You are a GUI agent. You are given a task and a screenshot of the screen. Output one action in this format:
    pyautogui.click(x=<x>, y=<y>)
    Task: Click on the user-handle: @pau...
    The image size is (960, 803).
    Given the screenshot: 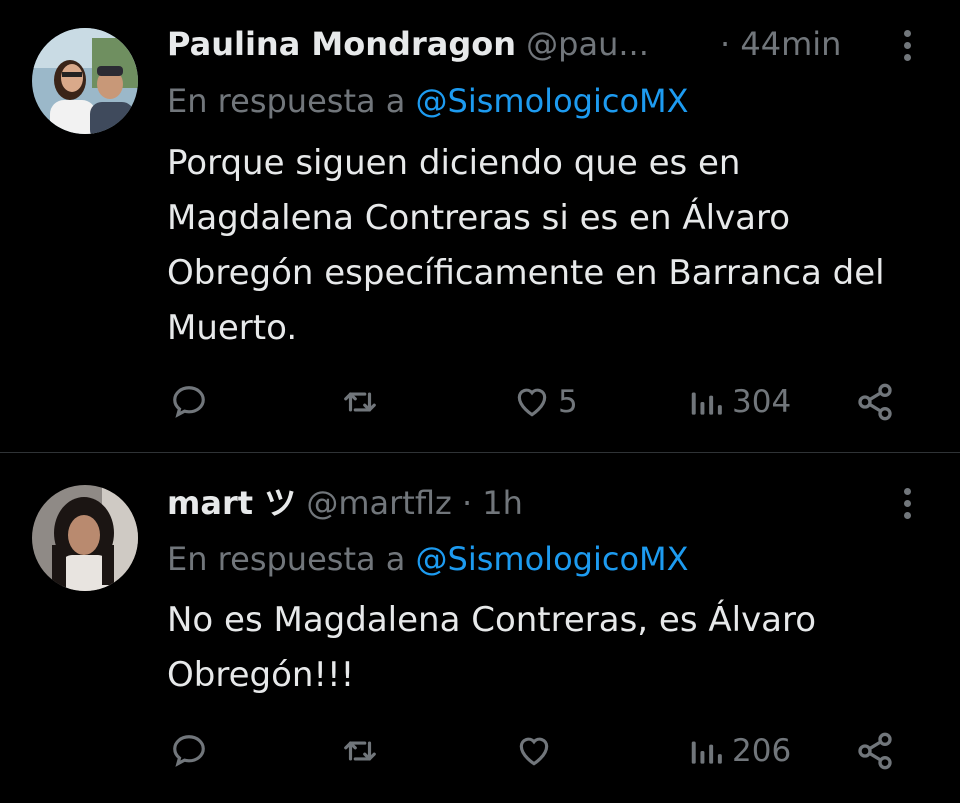 What is the action you would take?
    pyautogui.click(x=587, y=44)
    